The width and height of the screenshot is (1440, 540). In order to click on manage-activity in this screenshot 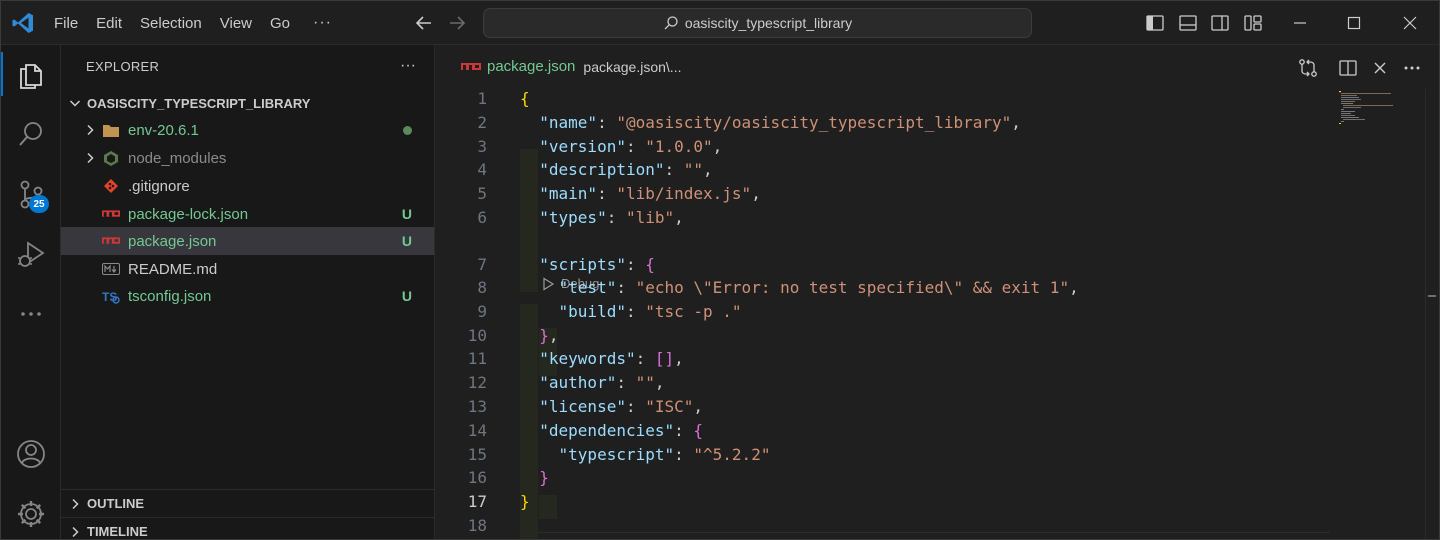, I will do `click(31, 514)`.